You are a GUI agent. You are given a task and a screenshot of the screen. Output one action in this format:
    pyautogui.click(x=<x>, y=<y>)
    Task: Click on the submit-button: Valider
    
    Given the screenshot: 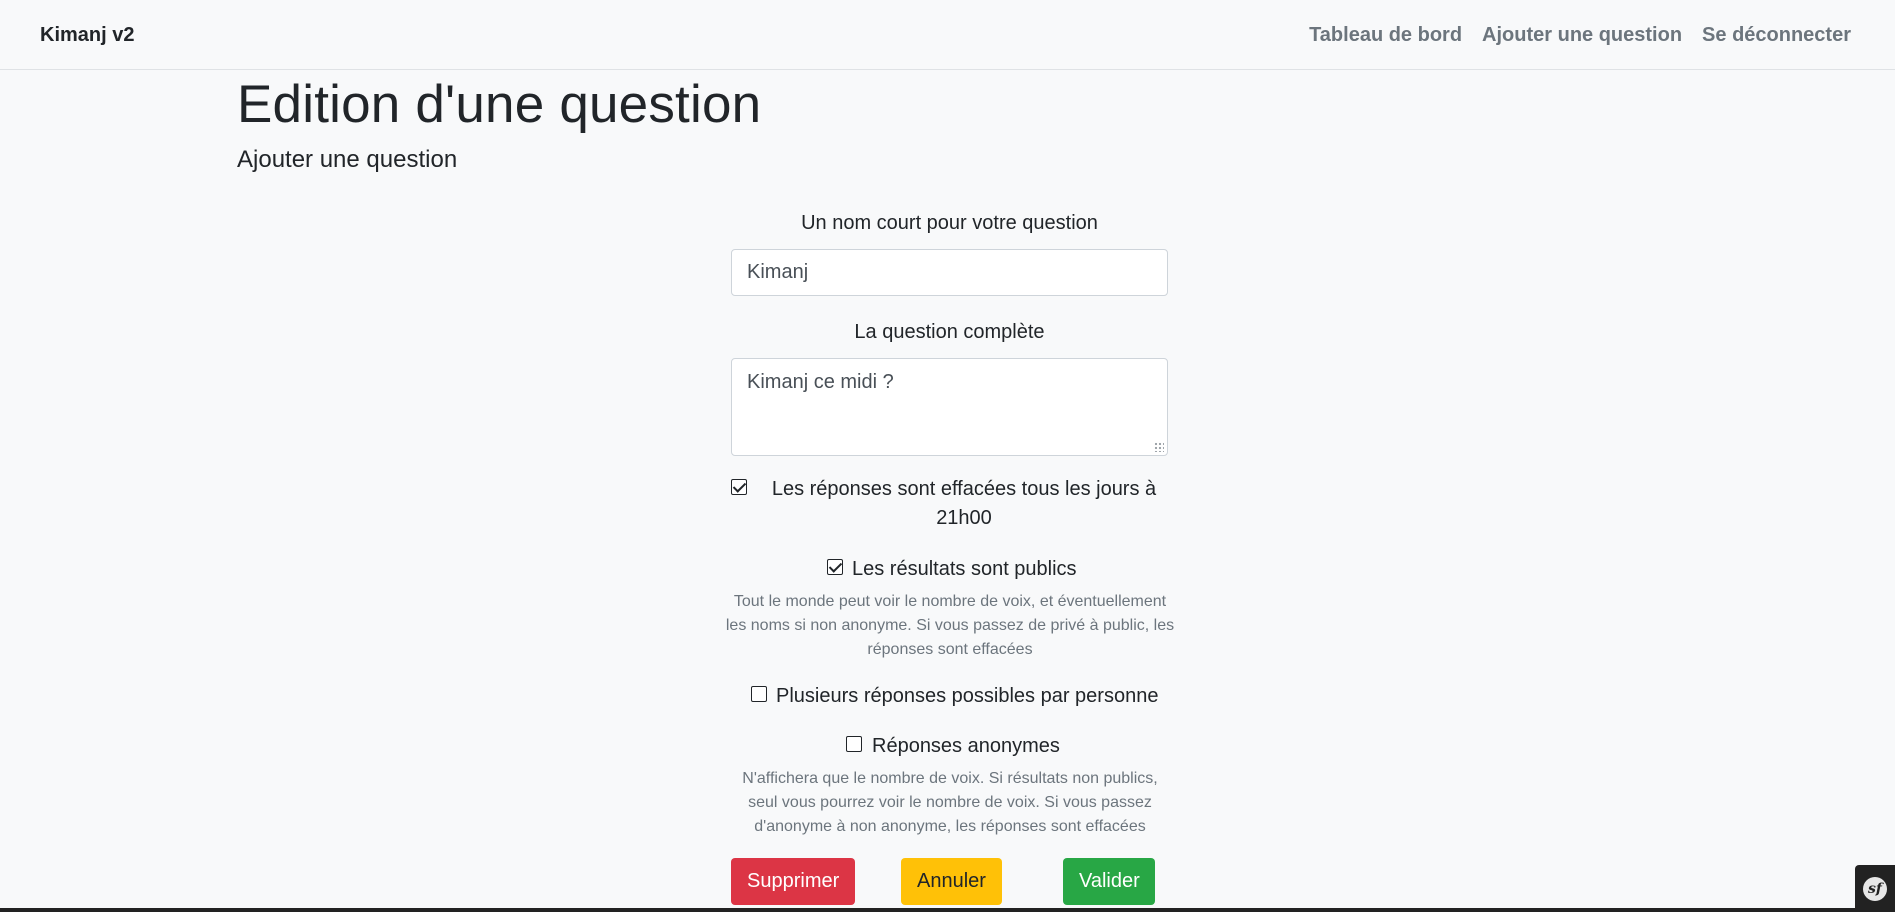 What is the action you would take?
    pyautogui.click(x=1109, y=881)
    